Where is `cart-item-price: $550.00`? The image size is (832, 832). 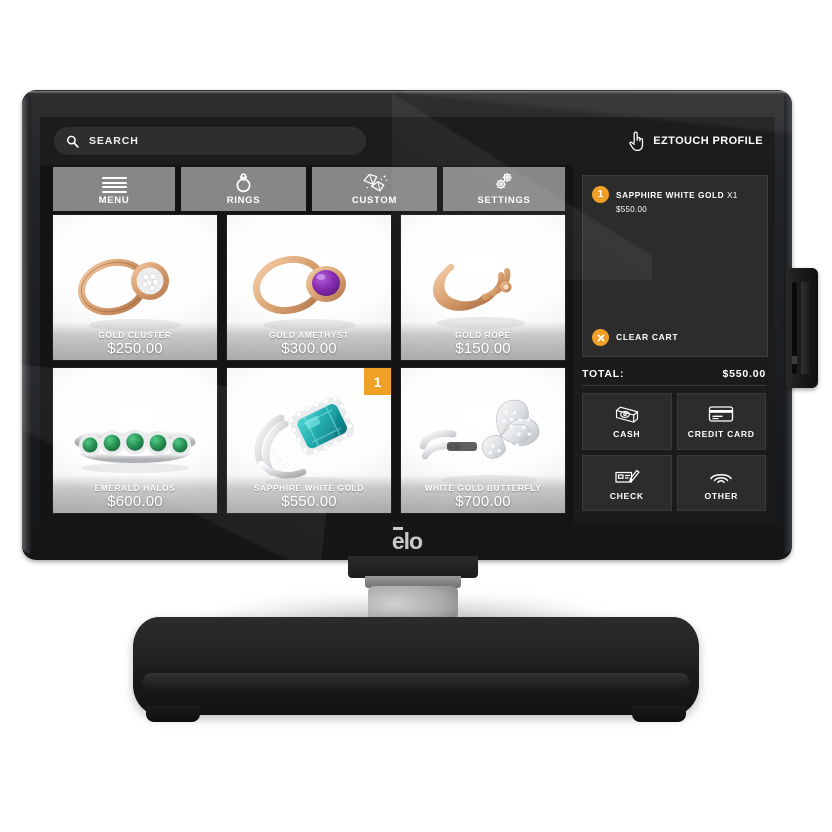
cart-item-price: $550.00 is located at coordinates (632, 209).